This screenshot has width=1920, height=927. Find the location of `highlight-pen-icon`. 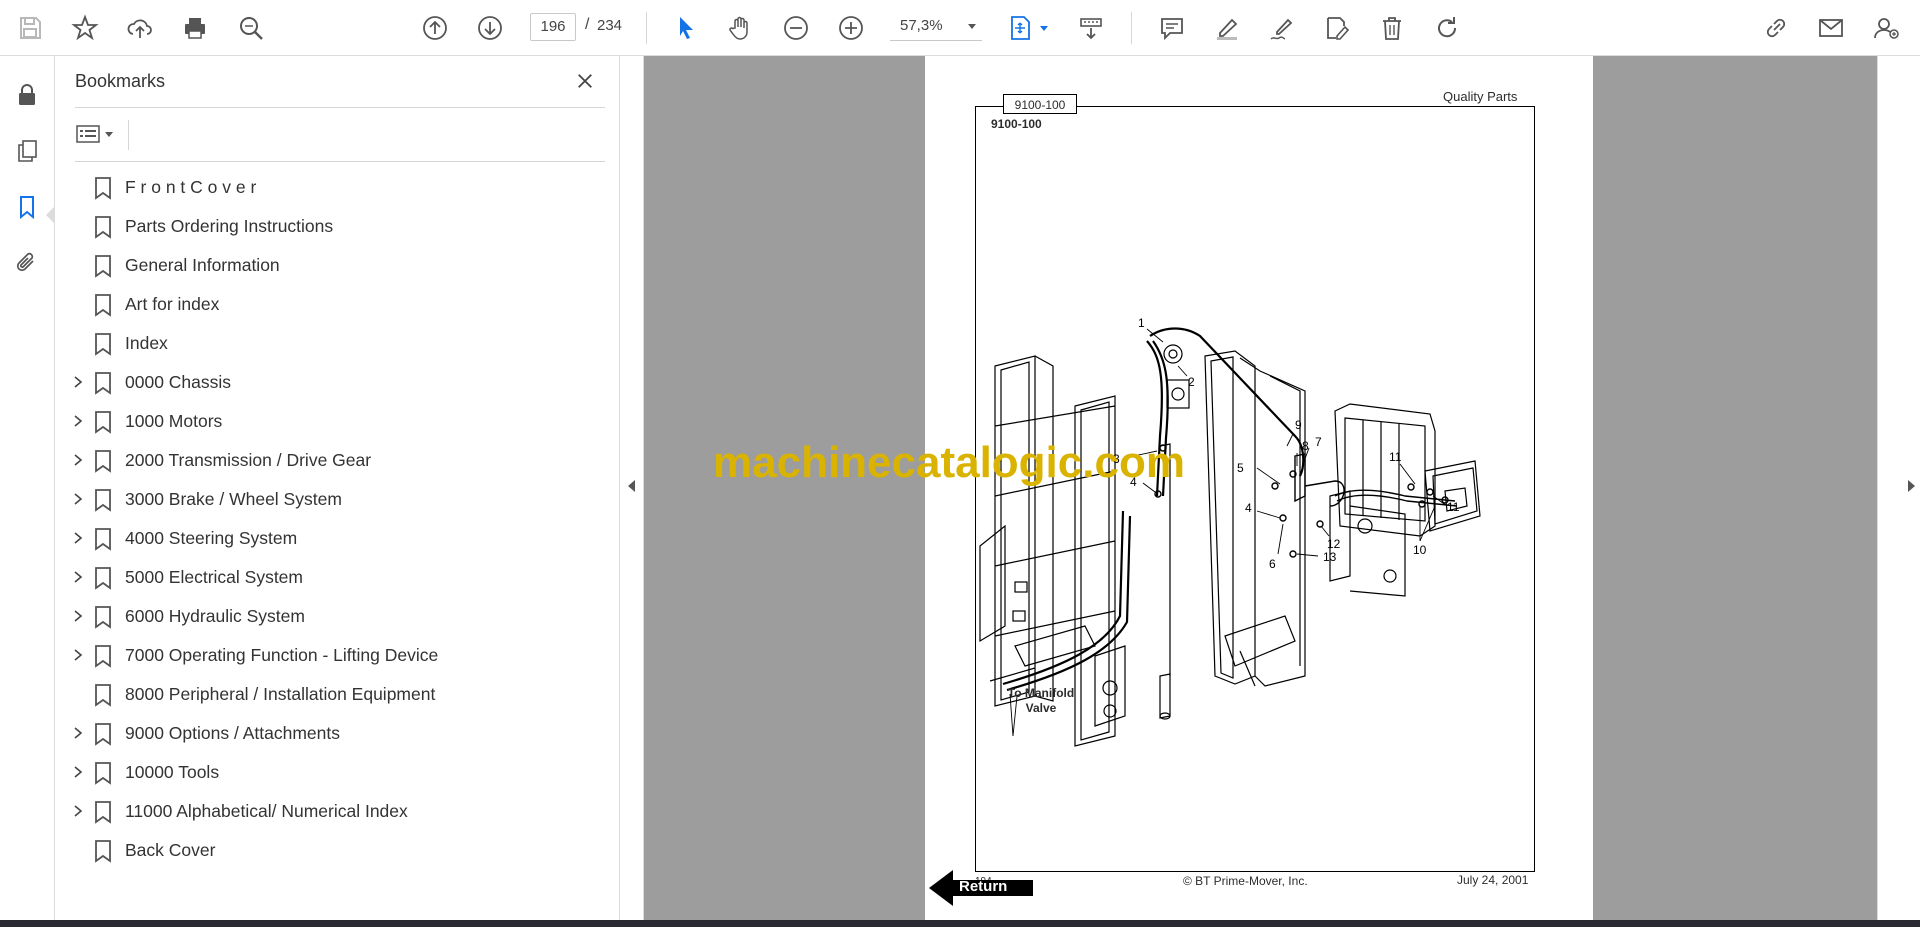

highlight-pen-icon is located at coordinates (1227, 28).